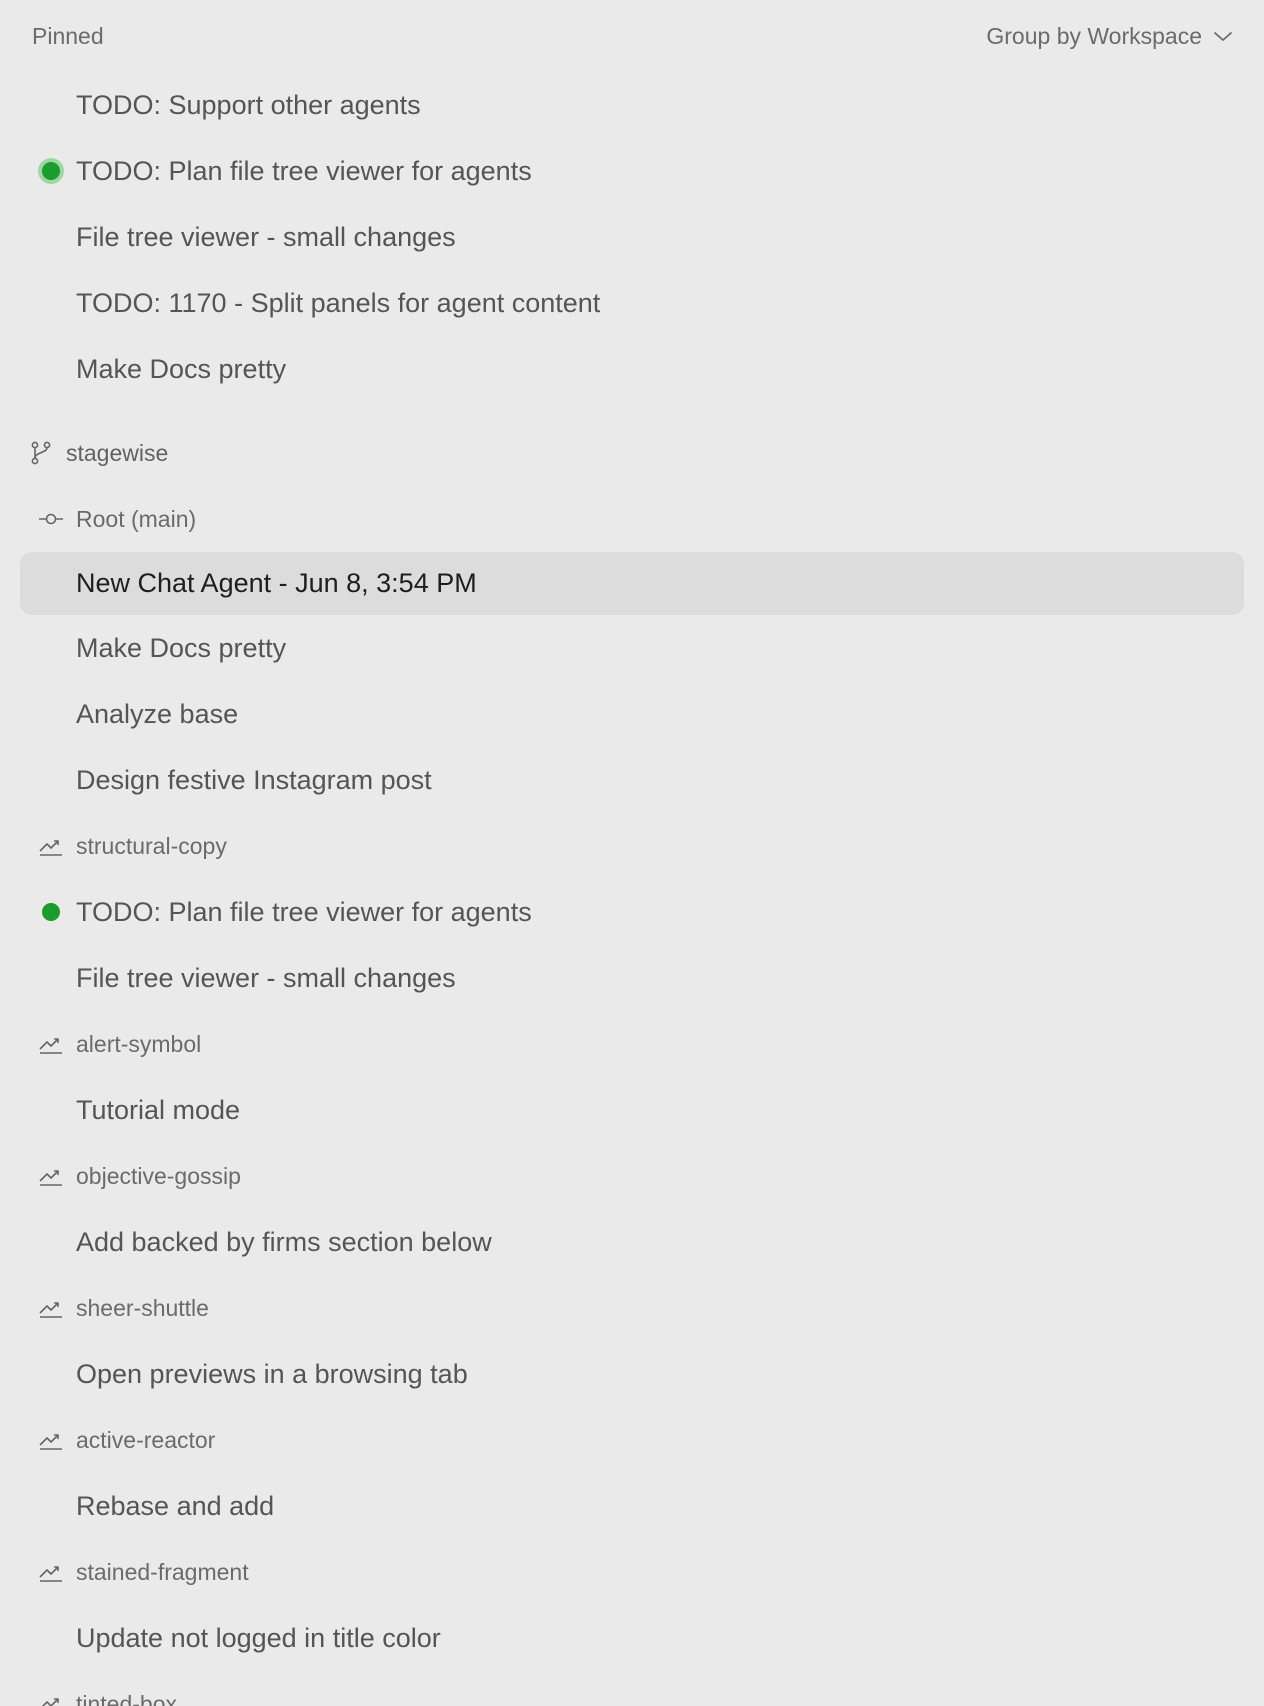  I want to click on branch-name: tinted-box, so click(127, 1698).